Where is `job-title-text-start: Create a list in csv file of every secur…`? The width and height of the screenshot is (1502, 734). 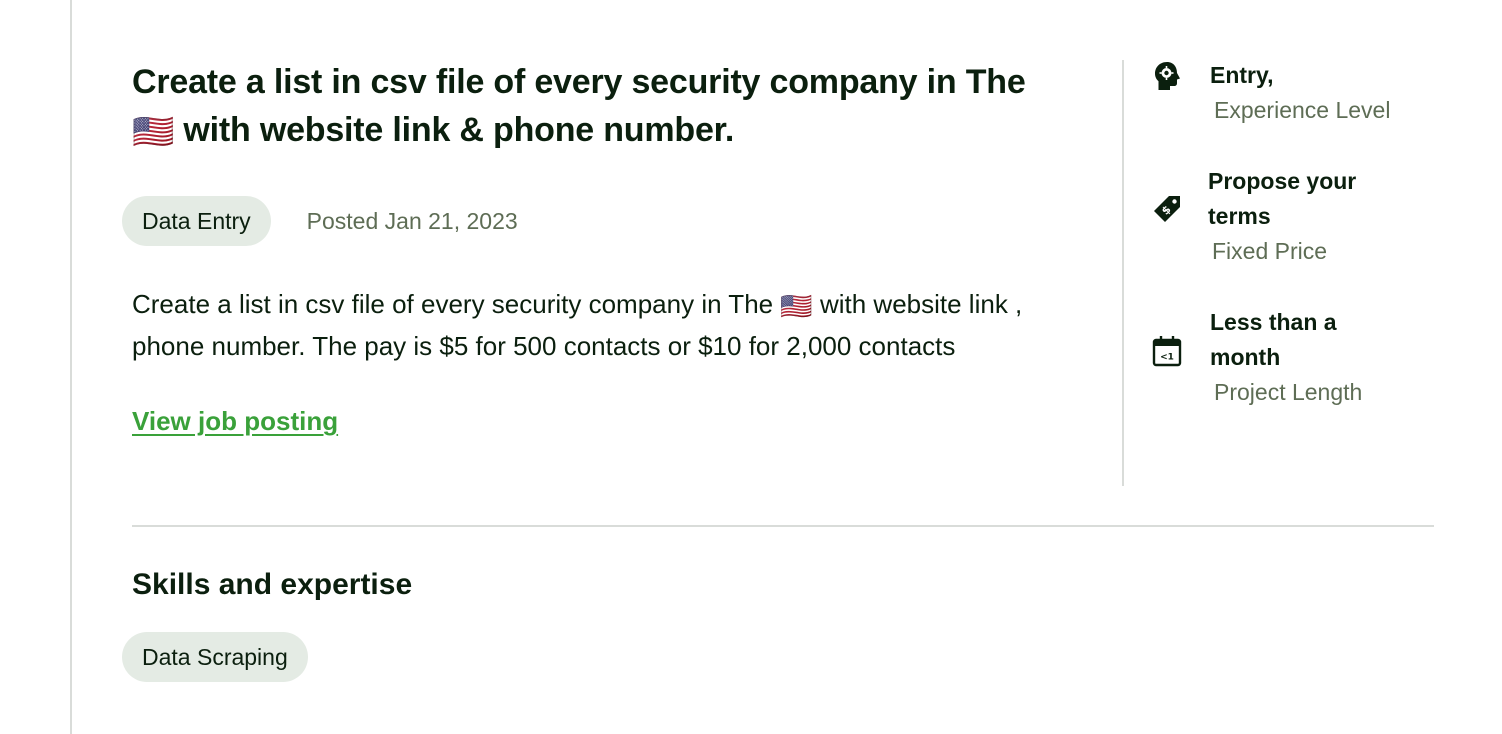
job-title-text-start: Create a list in csv file of every secur… is located at coordinates (579, 82).